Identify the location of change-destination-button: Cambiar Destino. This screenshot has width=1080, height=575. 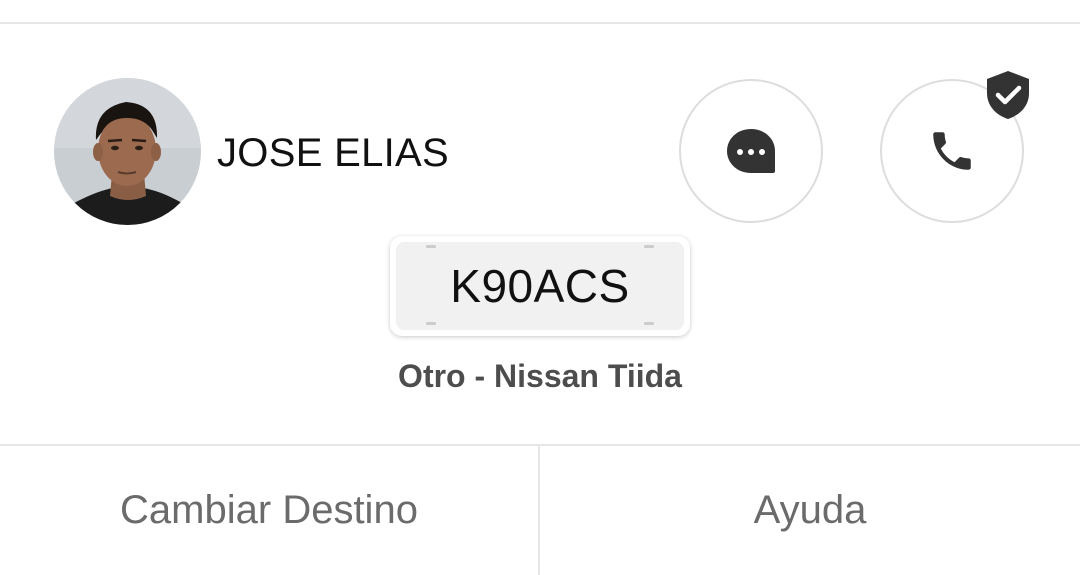
(269, 510).